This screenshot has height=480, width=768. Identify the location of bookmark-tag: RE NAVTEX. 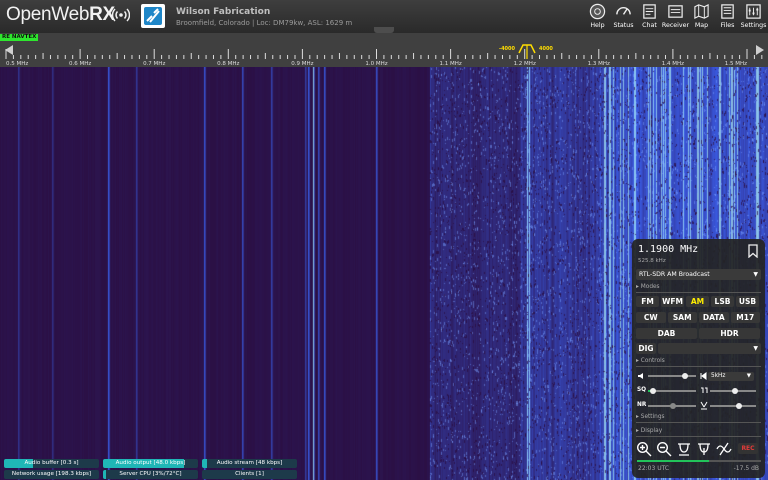
(19, 37).